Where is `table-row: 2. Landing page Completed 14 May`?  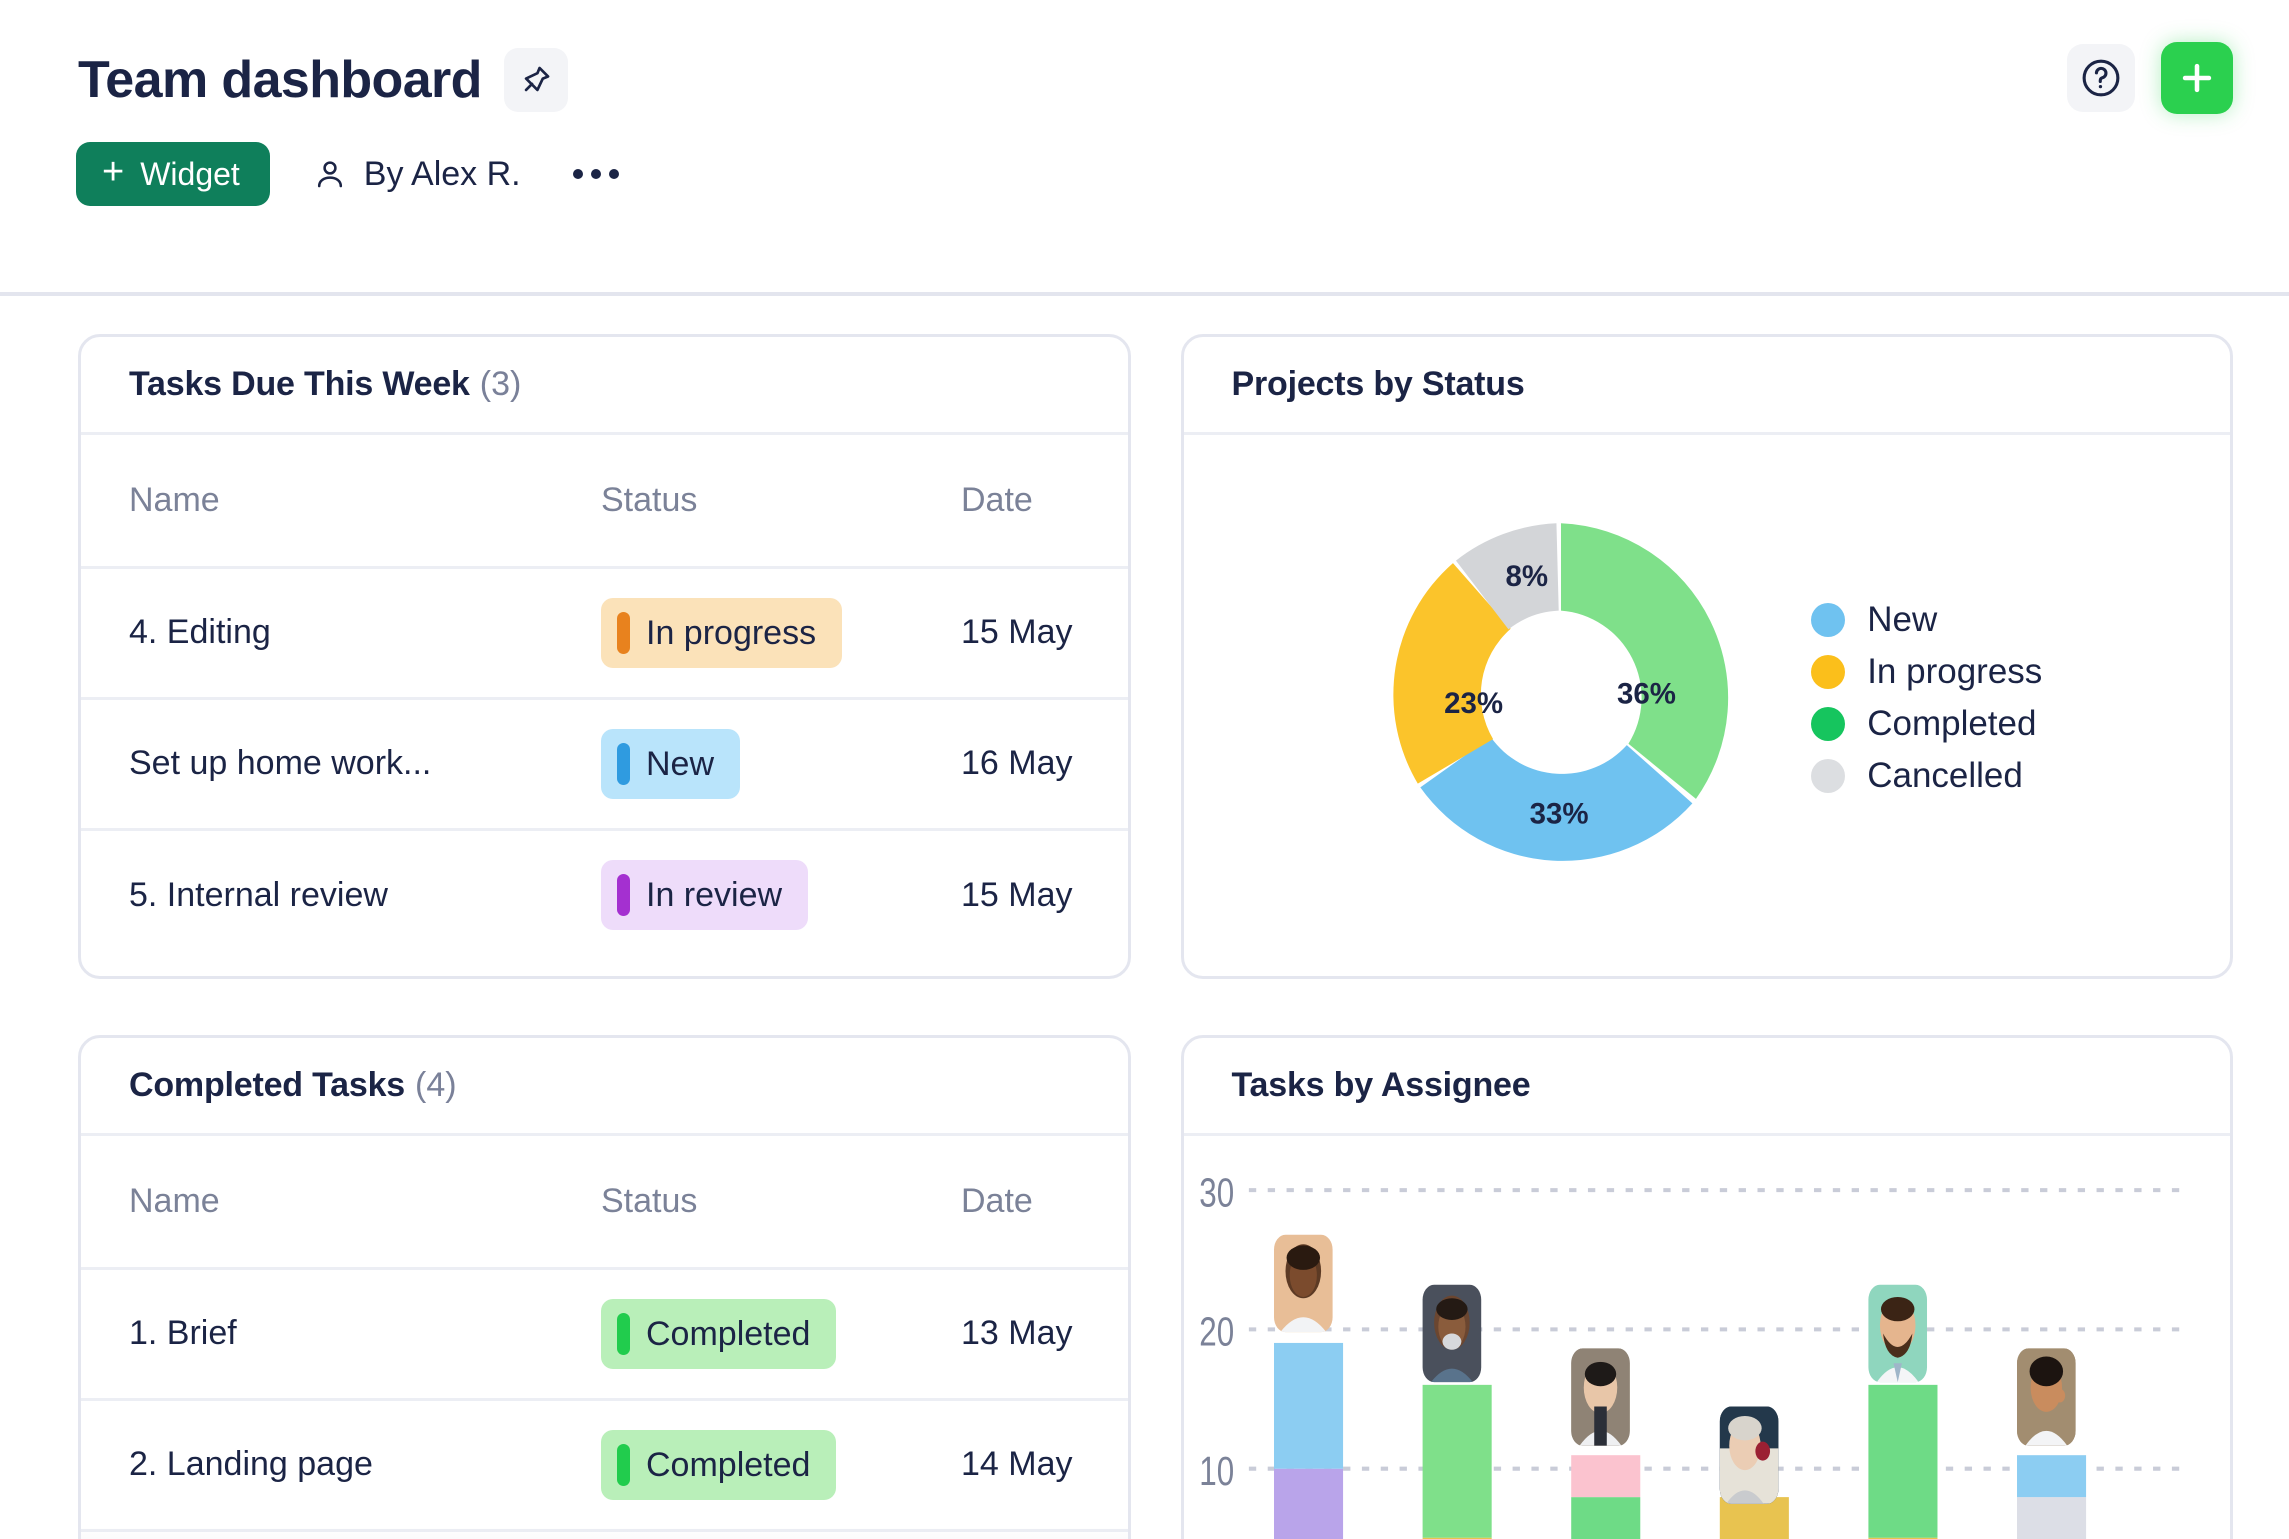
table-row: 2. Landing page Completed 14 May is located at coordinates (604, 1465).